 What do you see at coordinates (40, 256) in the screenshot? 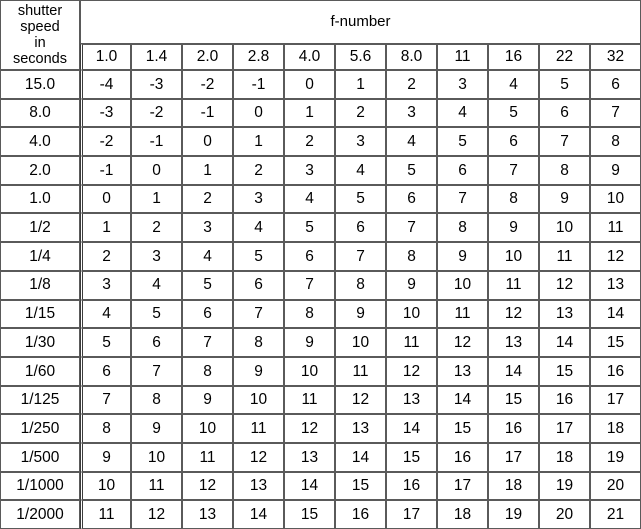
I see `shutter-speed-row-label: 1/4` at bounding box center [40, 256].